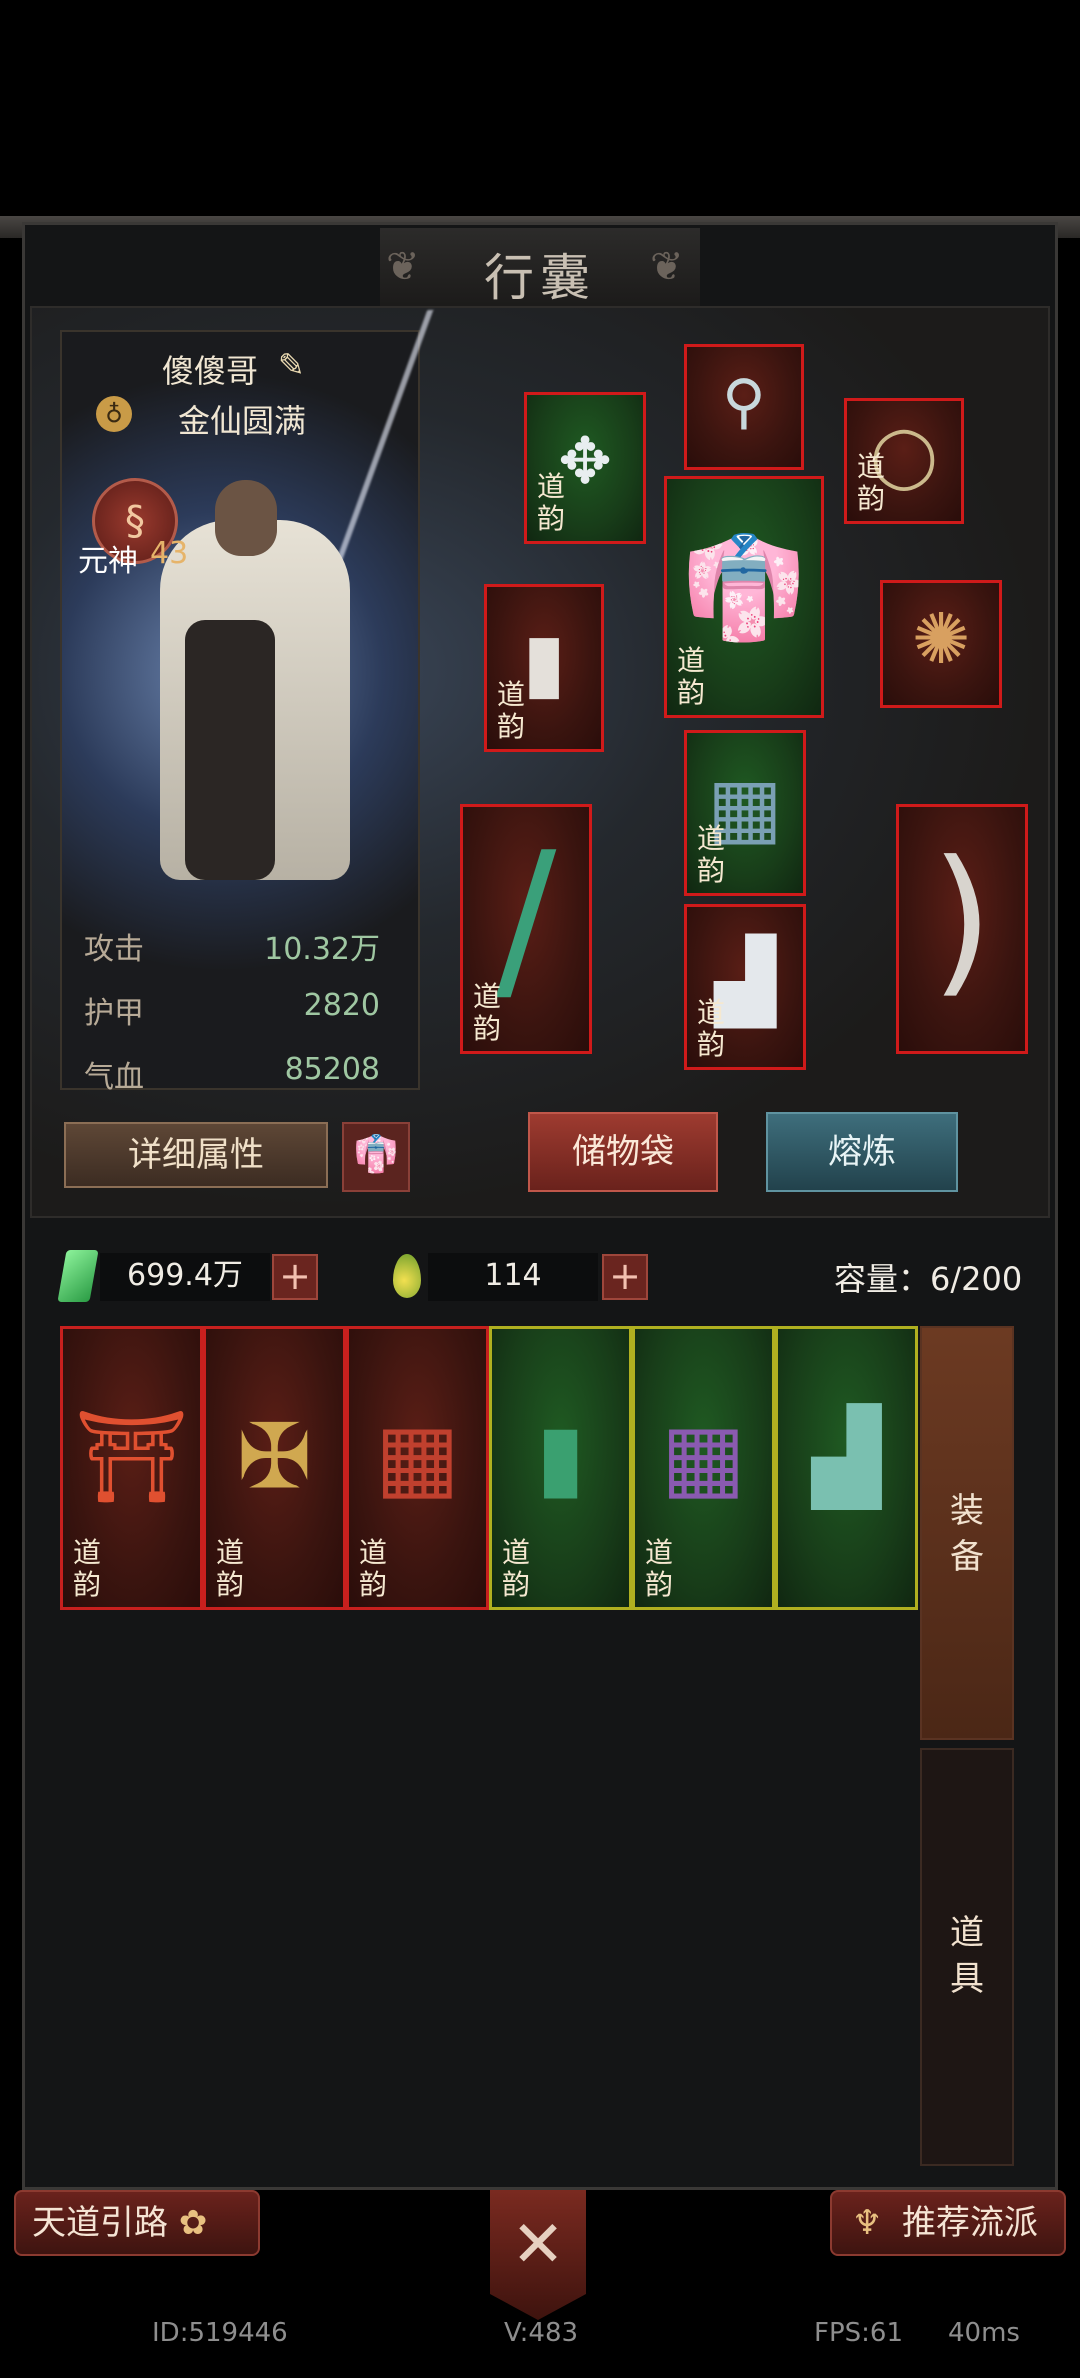 The image size is (1080, 2378). I want to click on bow-icon: ), so click(962, 919).